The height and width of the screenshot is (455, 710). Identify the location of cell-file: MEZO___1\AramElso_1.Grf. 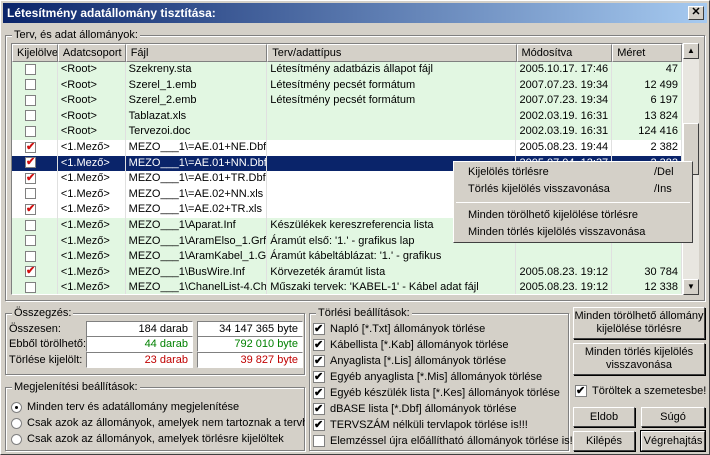
(197, 241).